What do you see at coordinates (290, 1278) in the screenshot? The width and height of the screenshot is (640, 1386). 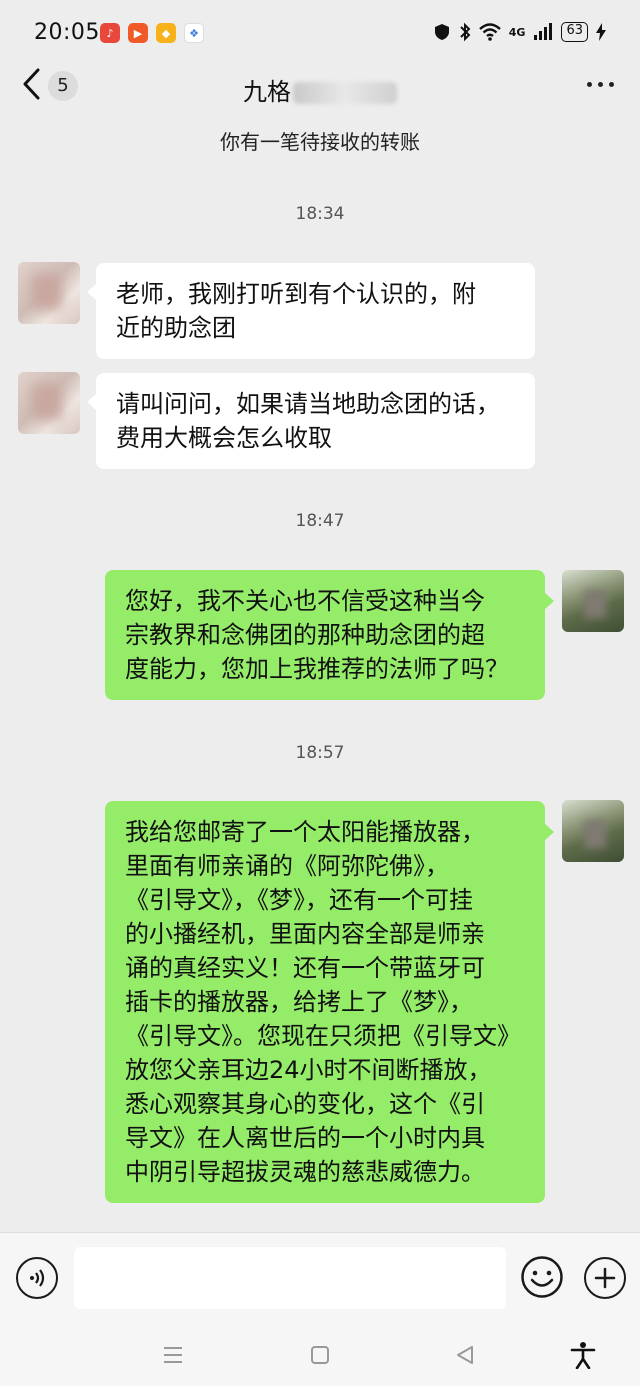 I see `message-input` at bounding box center [290, 1278].